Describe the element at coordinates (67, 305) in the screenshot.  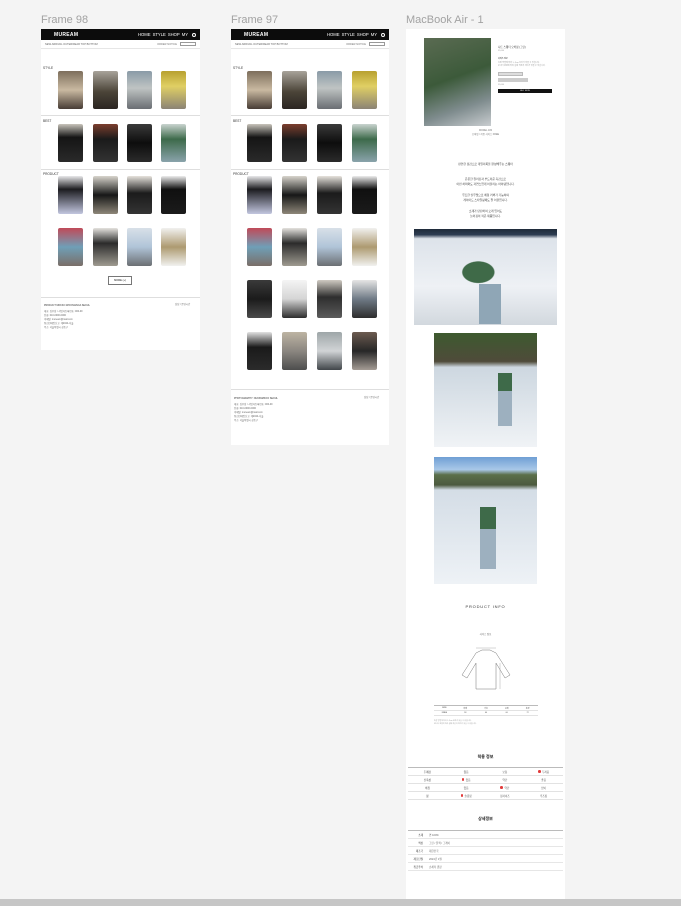
I see `footer-company: PRODUCT MOKKO WOONGINCA SEOUL` at that location.